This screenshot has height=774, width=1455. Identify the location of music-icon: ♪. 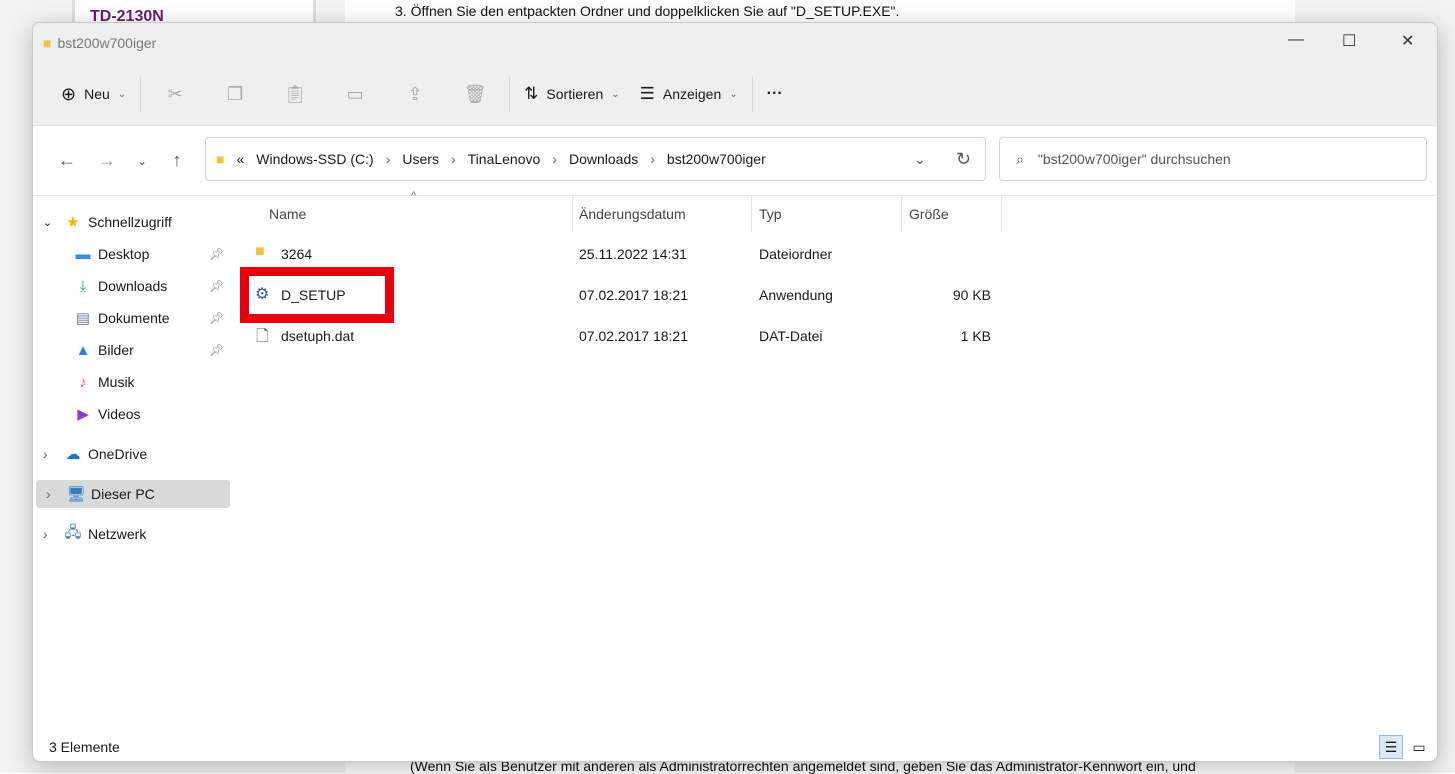
(83, 382).